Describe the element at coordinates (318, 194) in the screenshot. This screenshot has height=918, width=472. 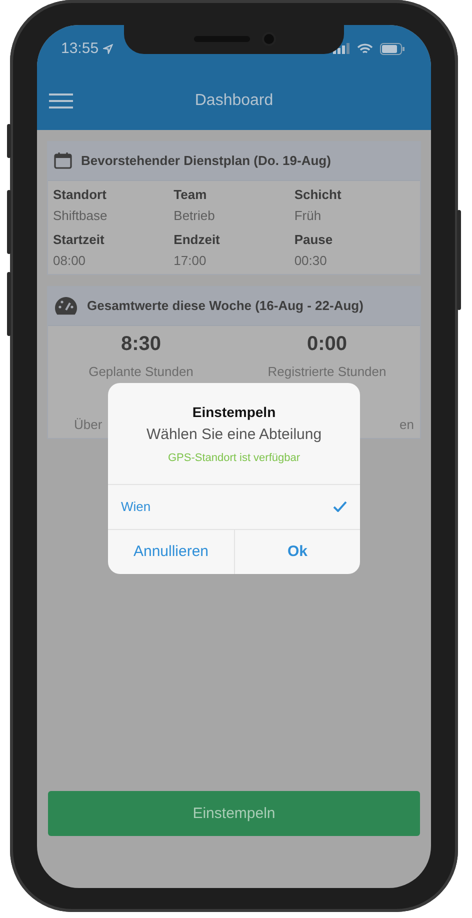
I see `field-label: Schicht` at that location.